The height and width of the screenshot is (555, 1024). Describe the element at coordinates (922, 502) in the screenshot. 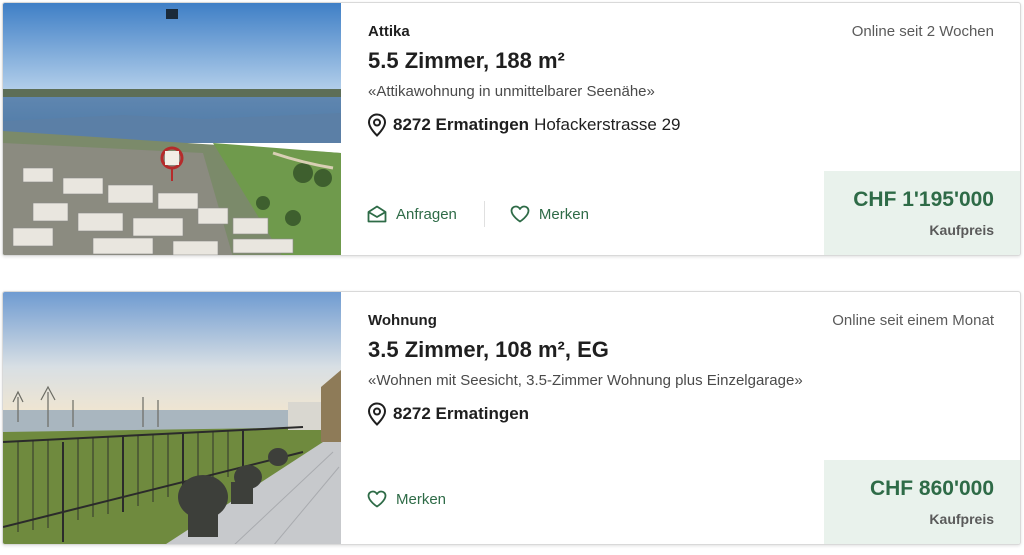

I see `price-box: CHF 860'000 Kaufpreis` at that location.